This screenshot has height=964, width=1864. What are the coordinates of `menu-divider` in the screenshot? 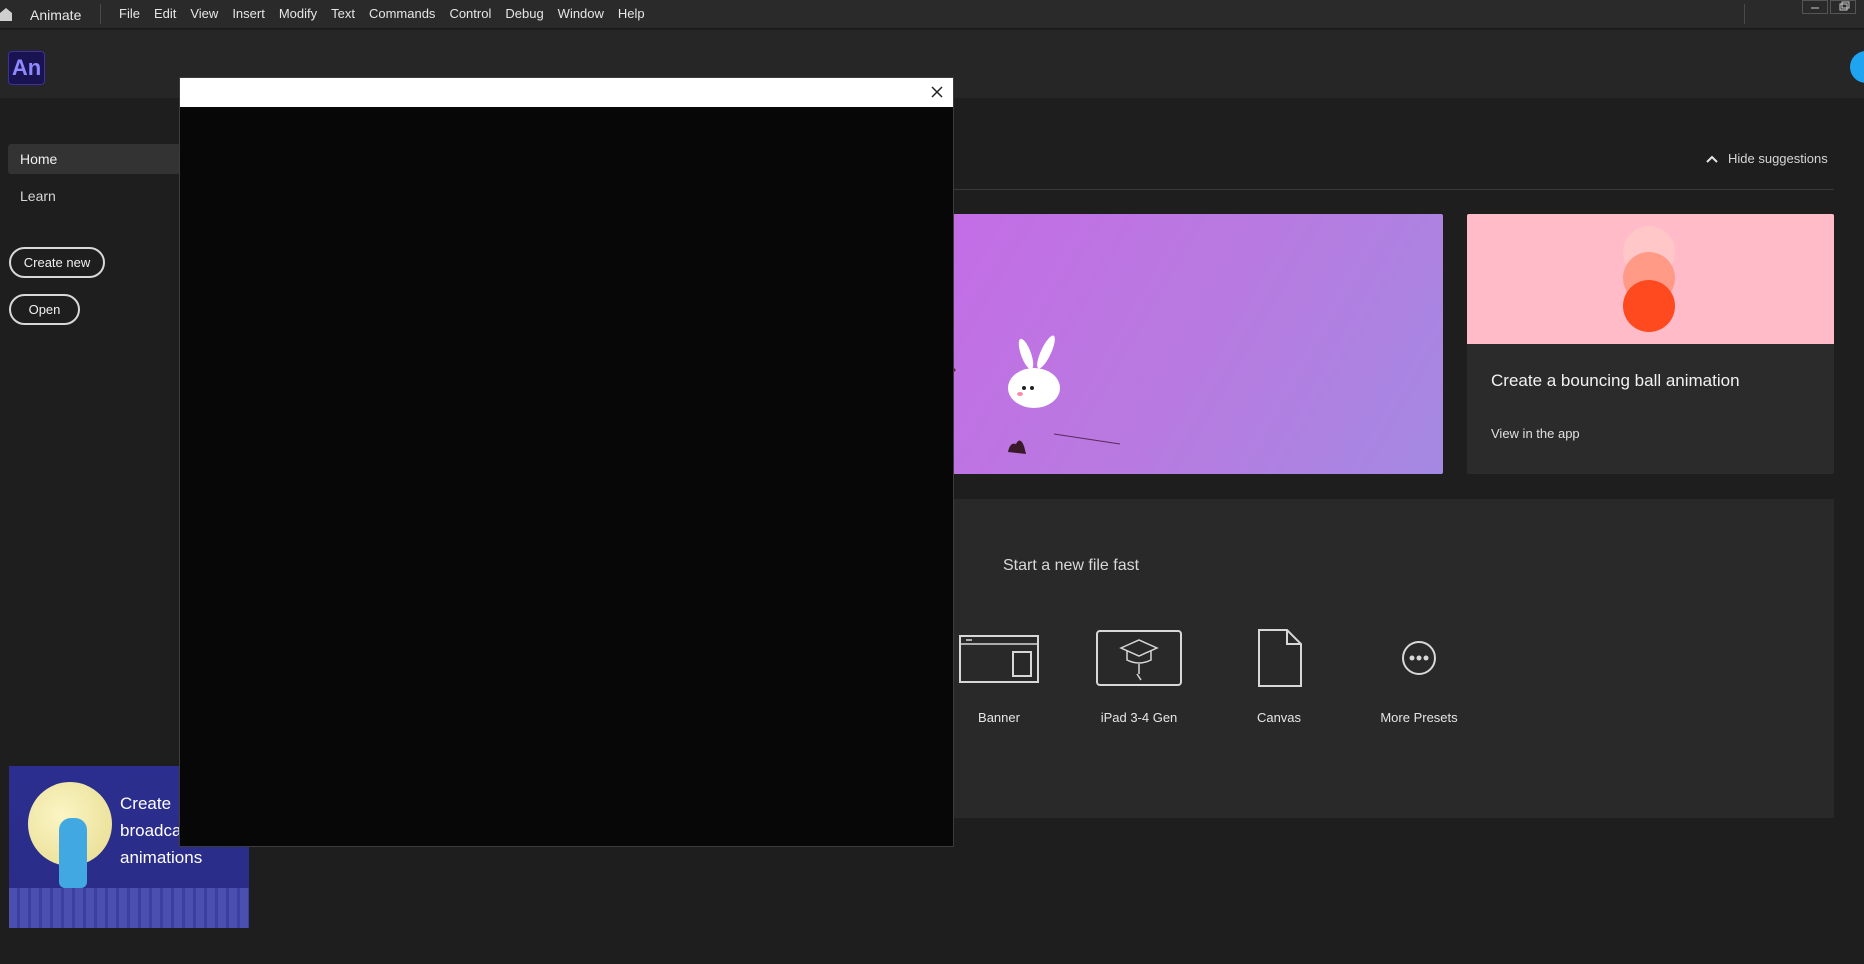 It's located at (100, 14).